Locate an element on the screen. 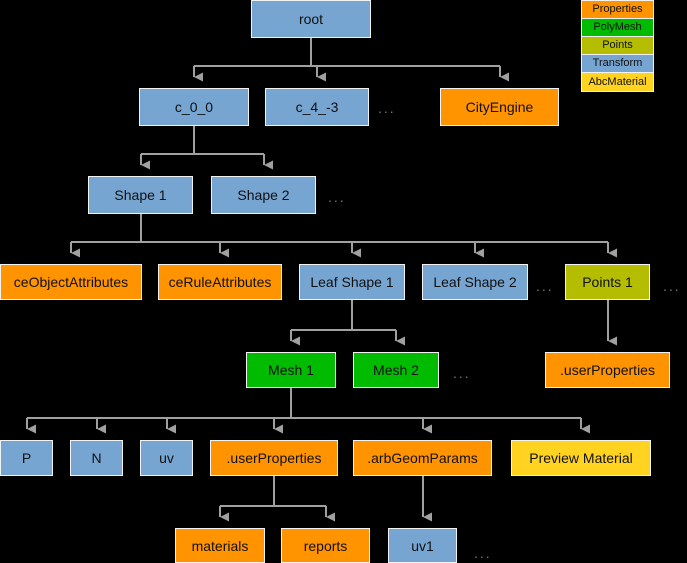 Image resolution: width=687 pixels, height=563 pixels. legend-item-polymesh: PolyMesh is located at coordinates (617, 28).